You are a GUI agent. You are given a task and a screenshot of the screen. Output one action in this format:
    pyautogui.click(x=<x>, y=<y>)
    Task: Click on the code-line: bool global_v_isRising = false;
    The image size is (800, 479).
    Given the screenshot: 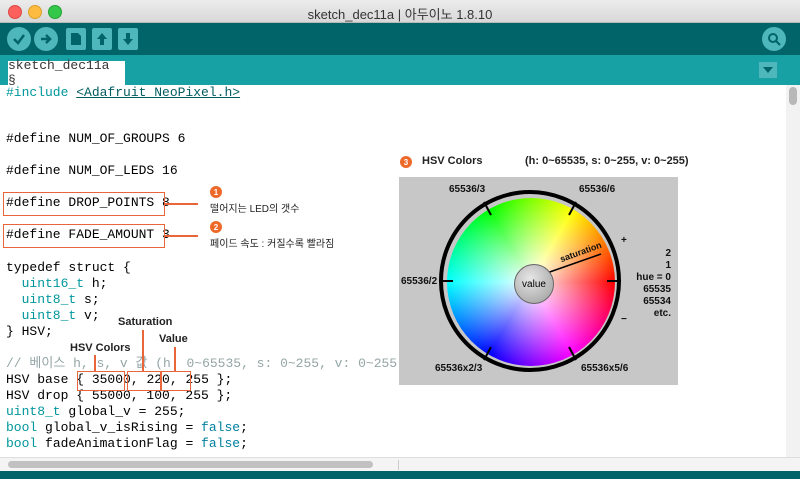 What is the action you would take?
    pyautogui.click(x=127, y=428)
    